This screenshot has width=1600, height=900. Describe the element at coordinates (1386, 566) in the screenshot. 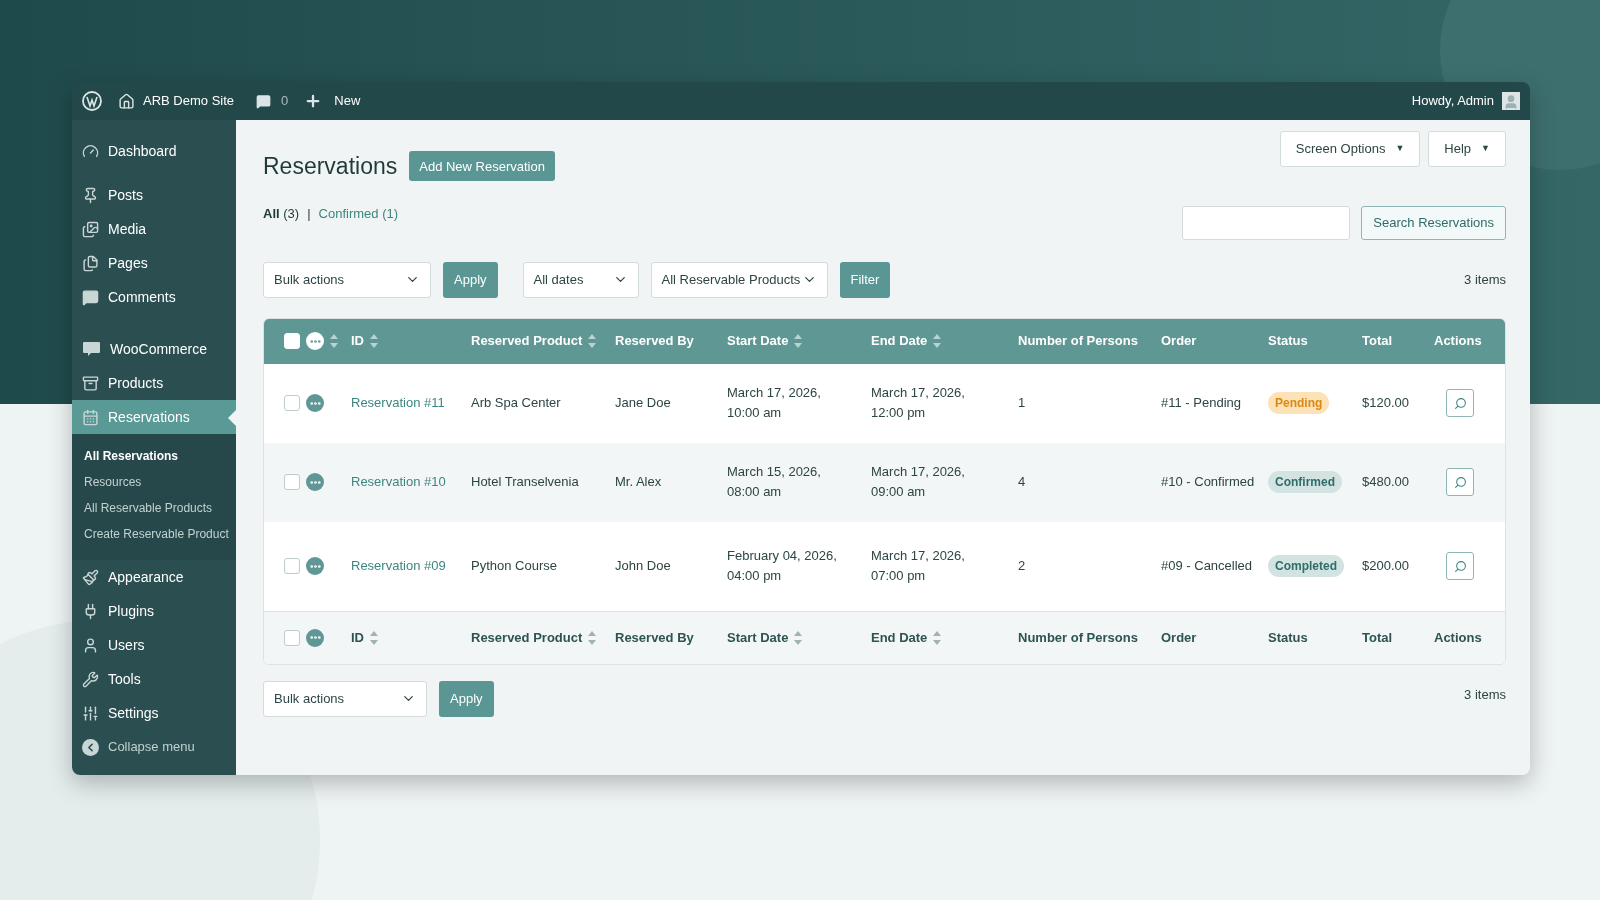

I see `table-cell-text: $200.00` at that location.